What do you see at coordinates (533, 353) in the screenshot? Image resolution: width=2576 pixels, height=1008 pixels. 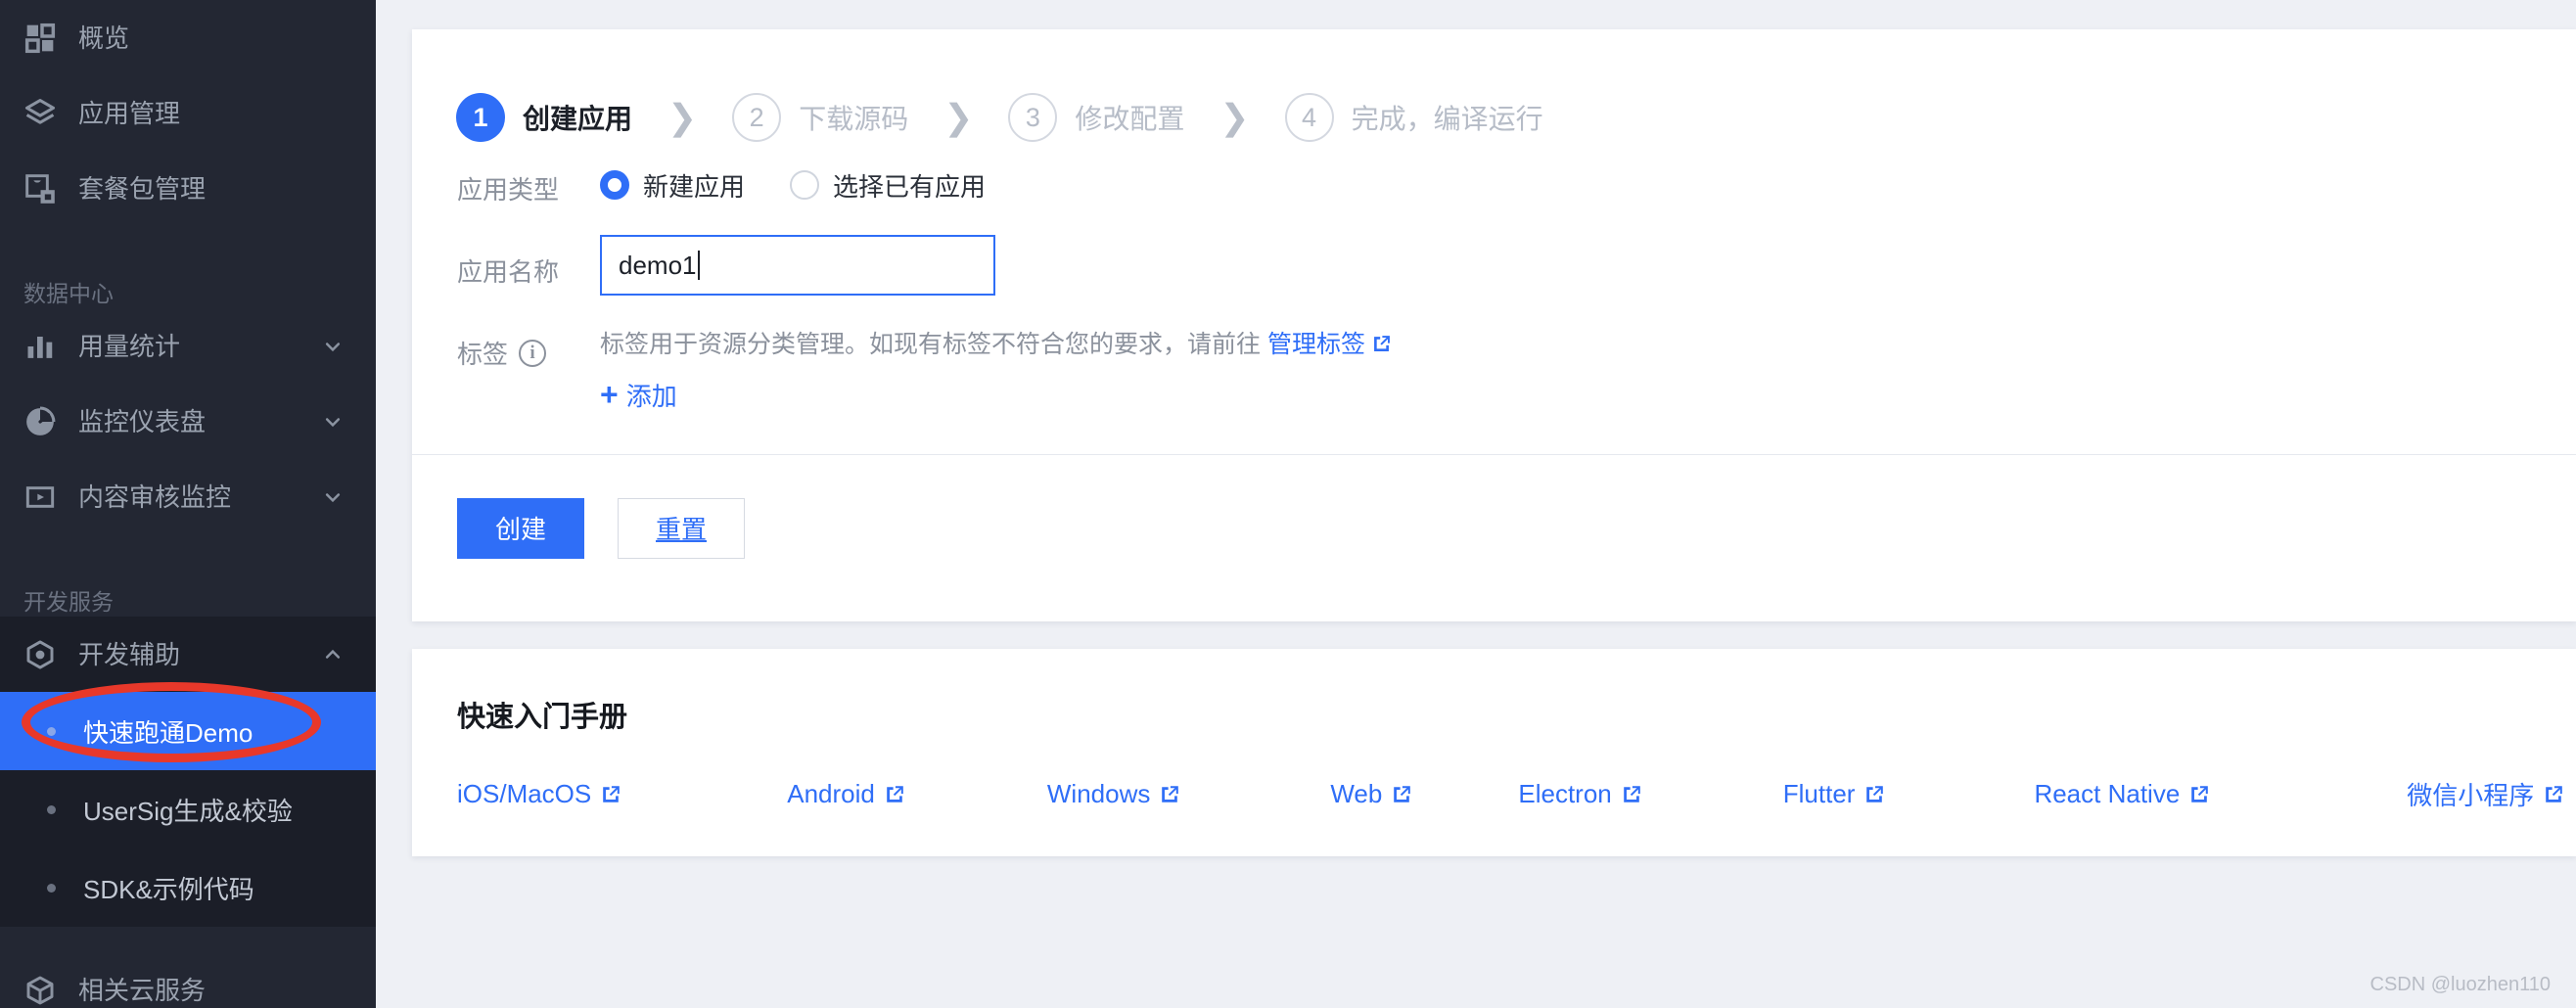 I see `info-icon: i` at bounding box center [533, 353].